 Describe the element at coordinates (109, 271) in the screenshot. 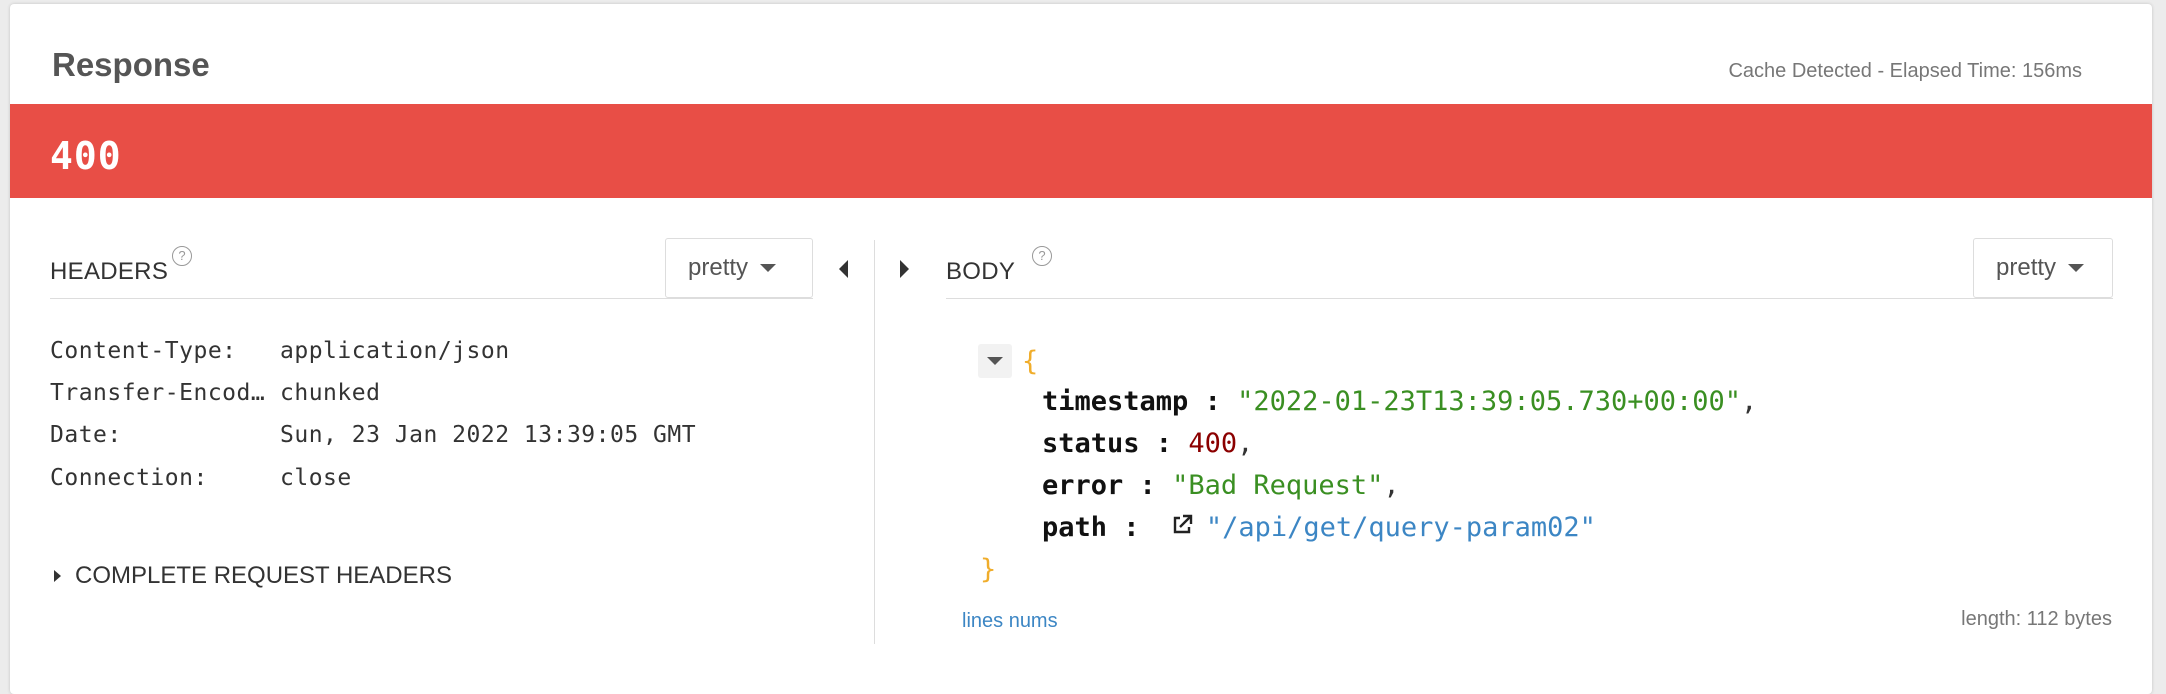

I see `headers-label: HEADERS` at that location.